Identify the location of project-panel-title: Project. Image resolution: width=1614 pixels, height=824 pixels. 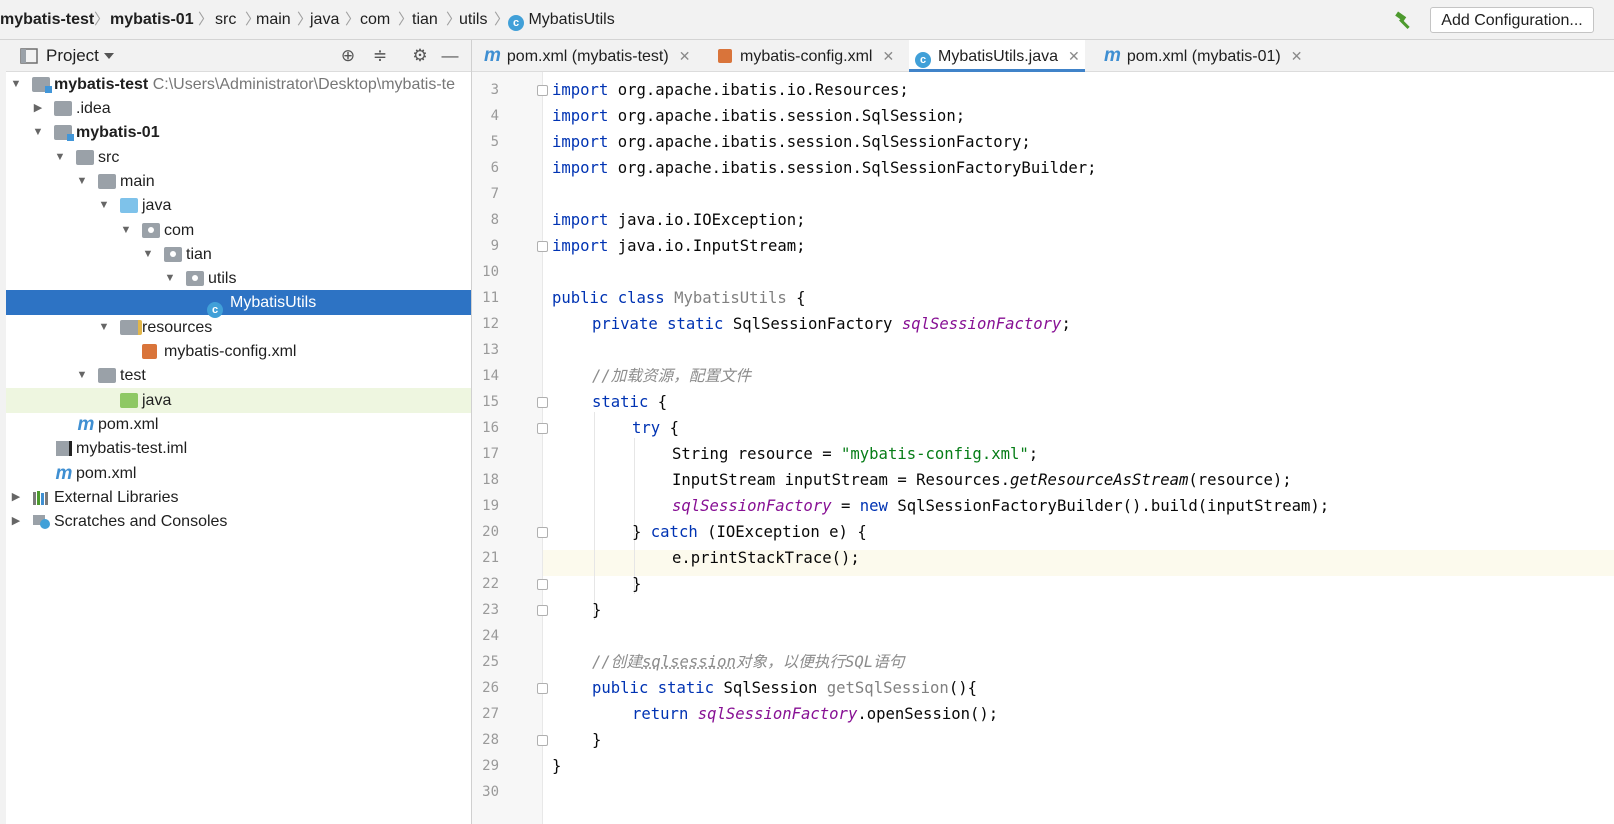
(72, 56).